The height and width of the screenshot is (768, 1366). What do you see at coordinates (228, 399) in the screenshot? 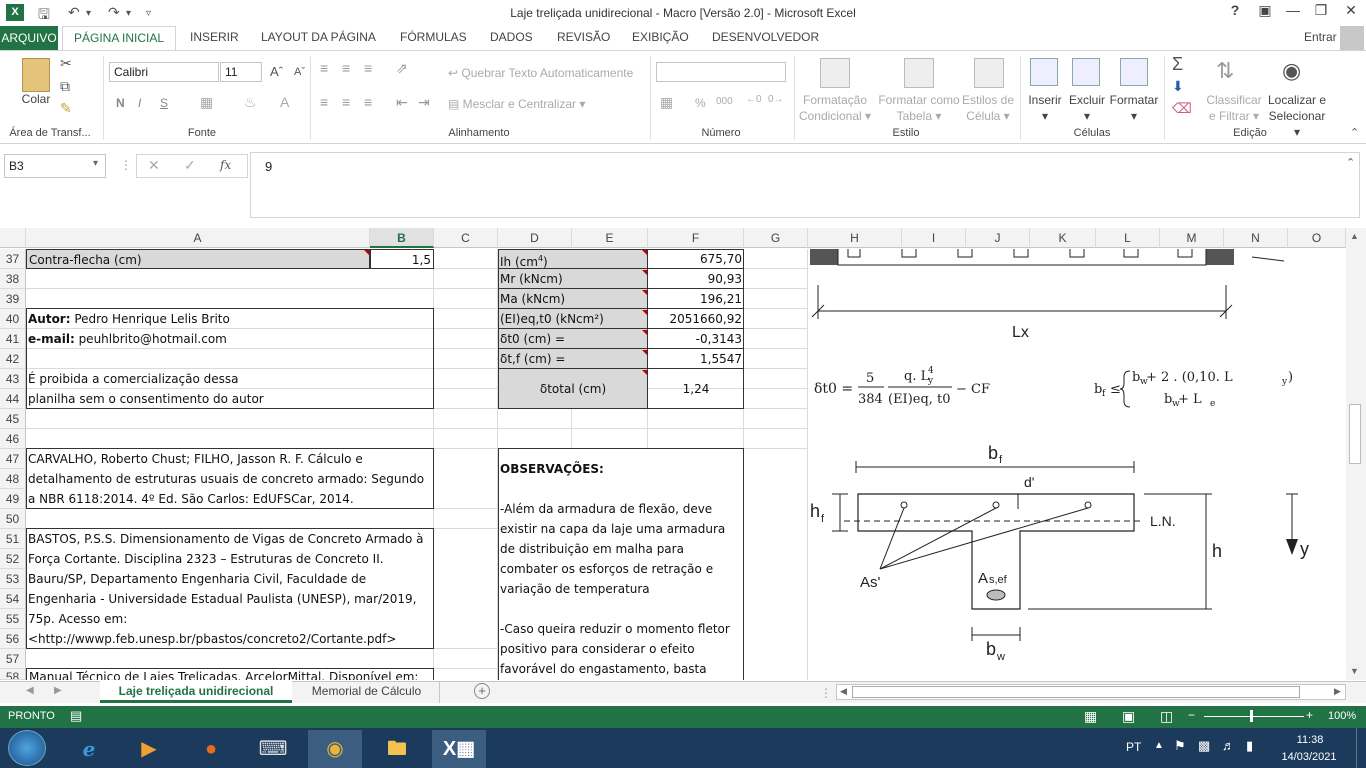
I see `cell-a44: planilha sem o consentimento do autor` at bounding box center [228, 399].